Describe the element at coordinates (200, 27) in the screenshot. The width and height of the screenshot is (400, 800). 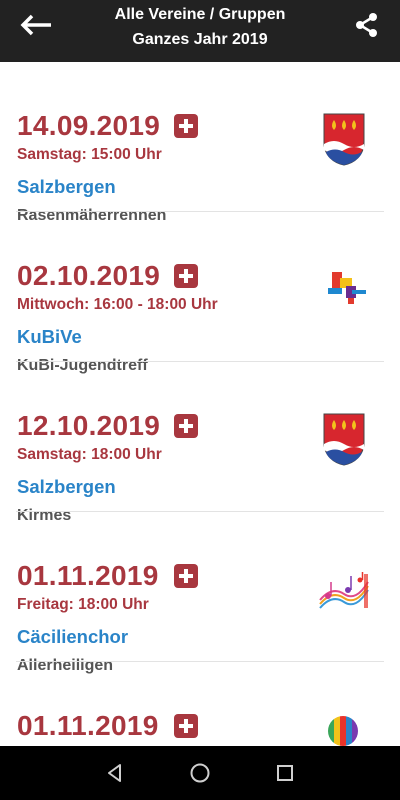
I see `appbar-titles: Alle Vereine / Gruppen Ganzes Jahr 2019` at that location.